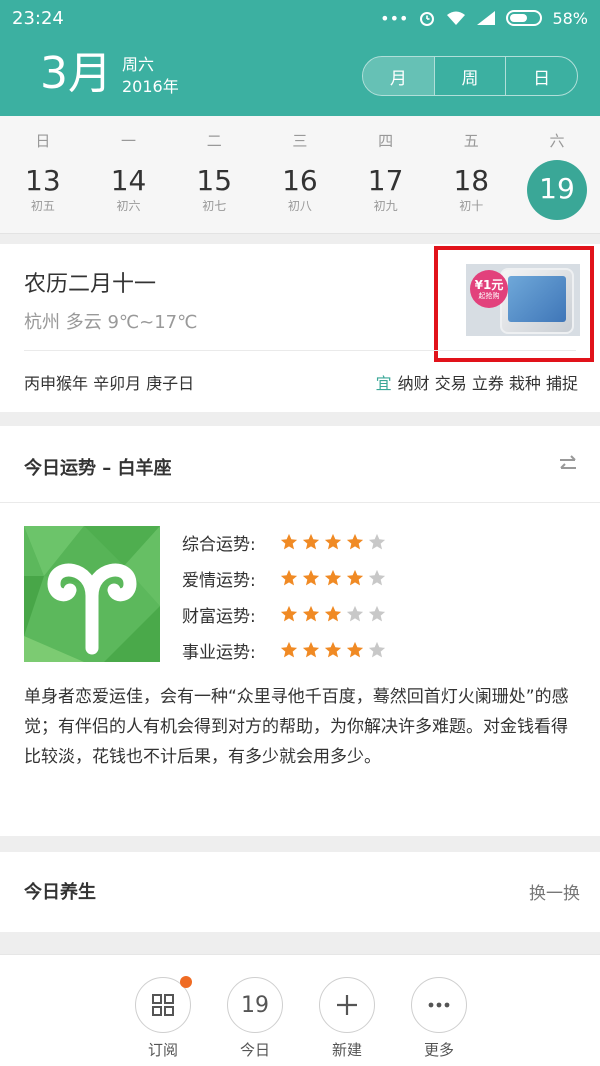 This screenshot has height=1066, width=600. I want to click on dots-icon: •••, so click(394, 18).